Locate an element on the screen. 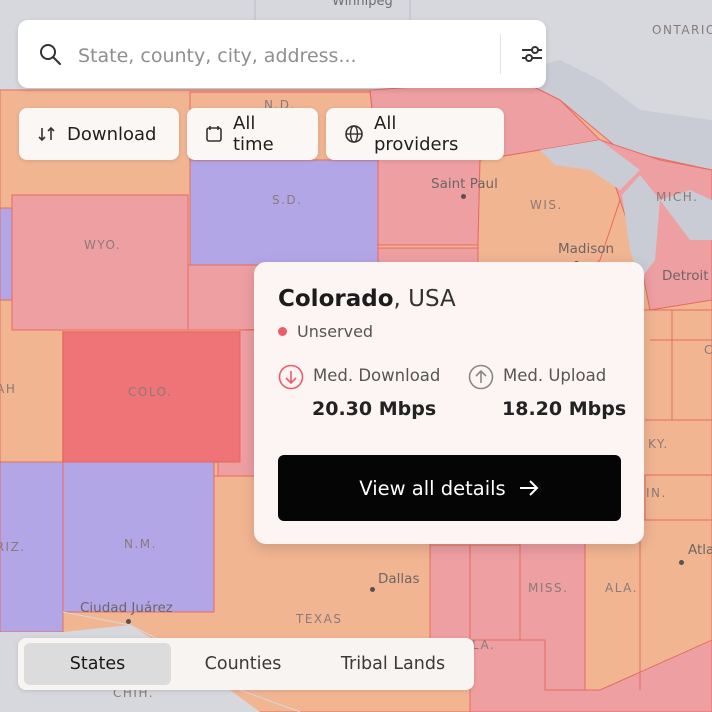 The height and width of the screenshot is (712, 712). map-label-ontario: ONTARIO is located at coordinates (682, 30).